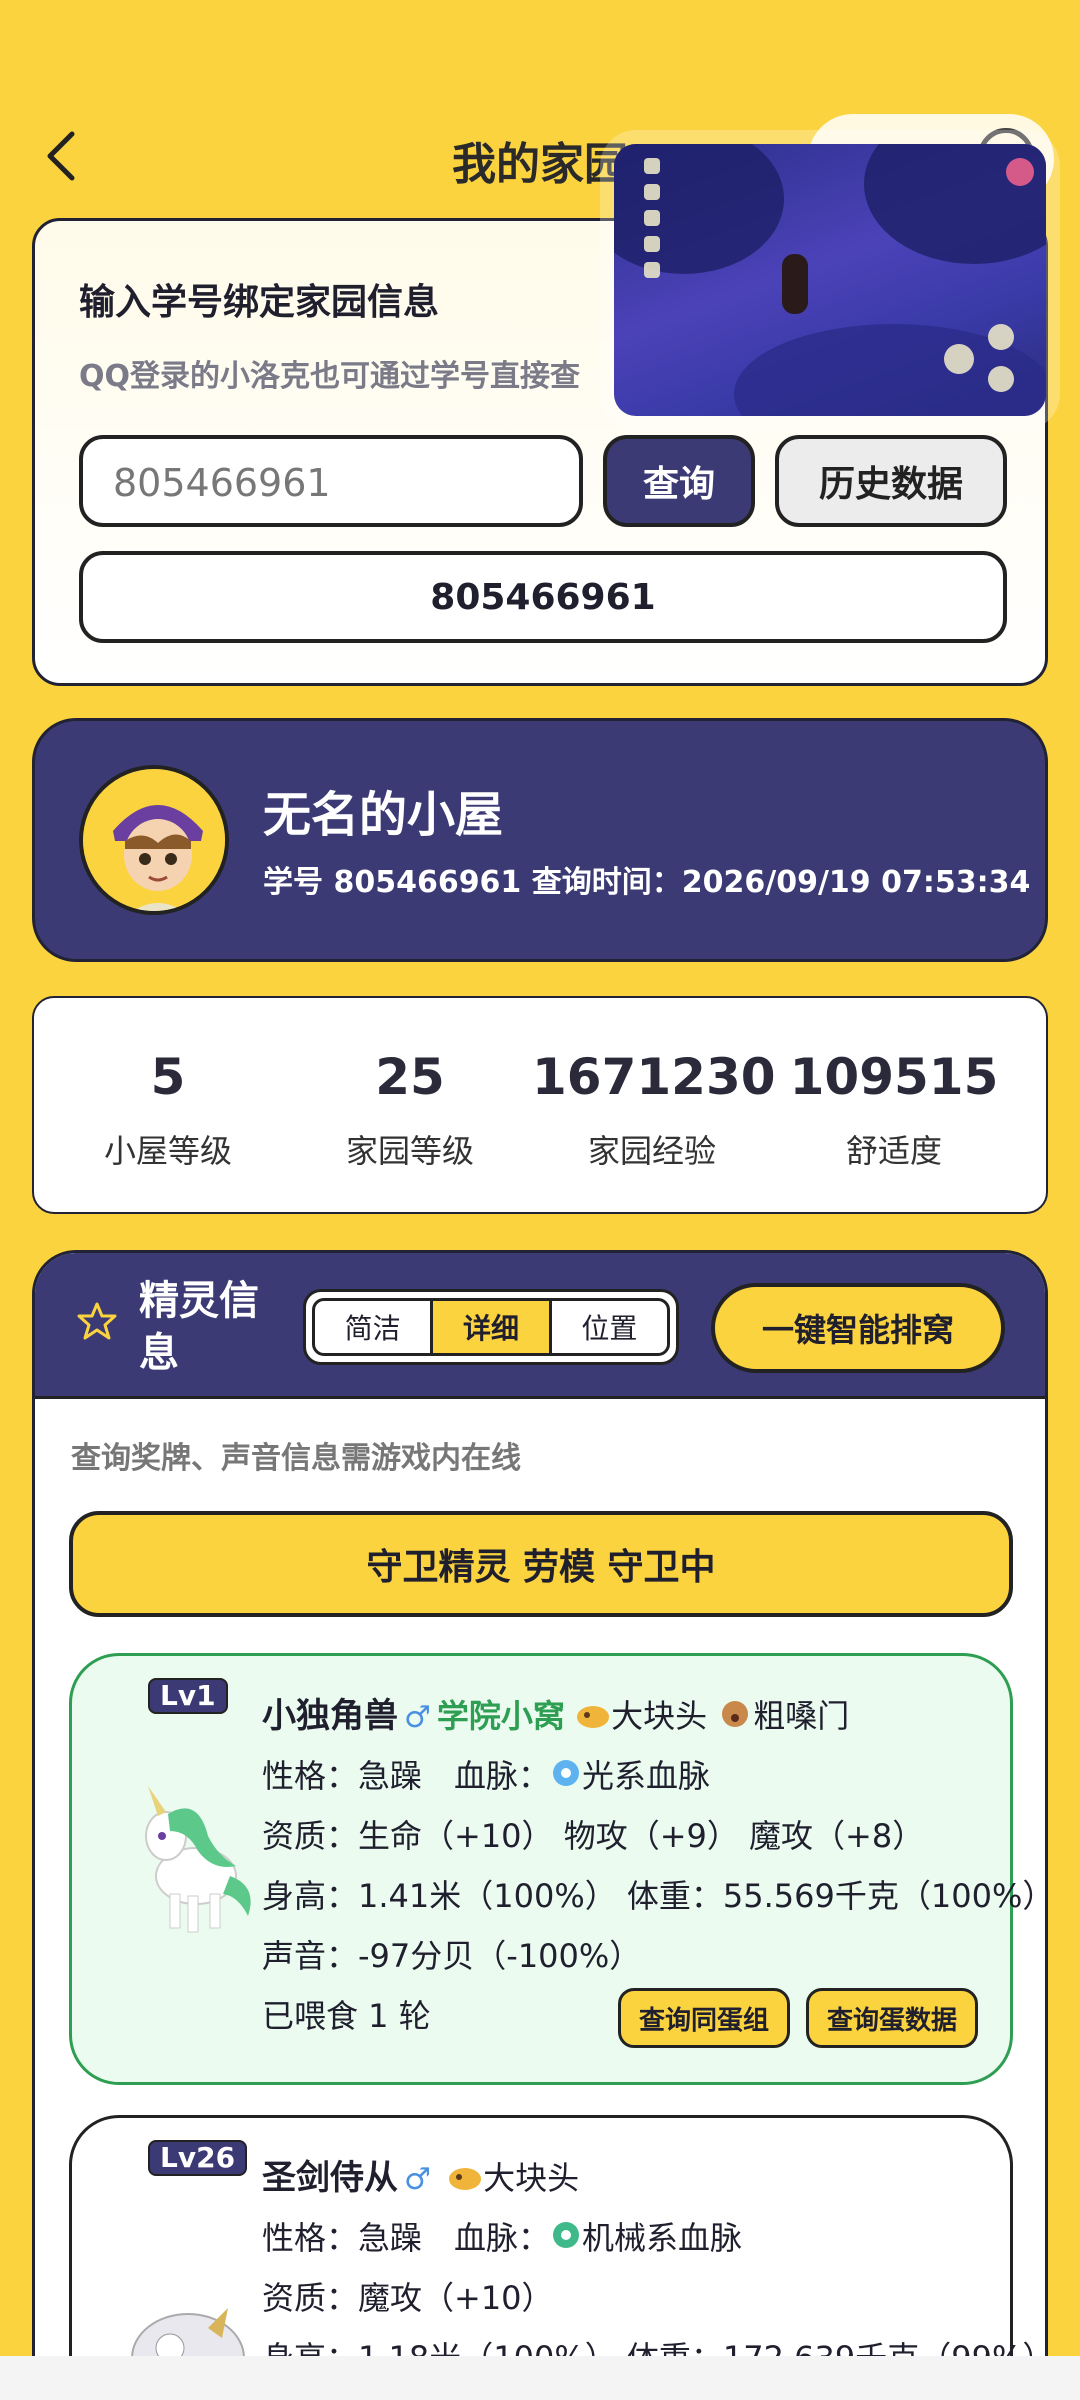 The image size is (1080, 2400). Describe the element at coordinates (198, 1859) in the screenshot. I see `unicorn-icon` at that location.